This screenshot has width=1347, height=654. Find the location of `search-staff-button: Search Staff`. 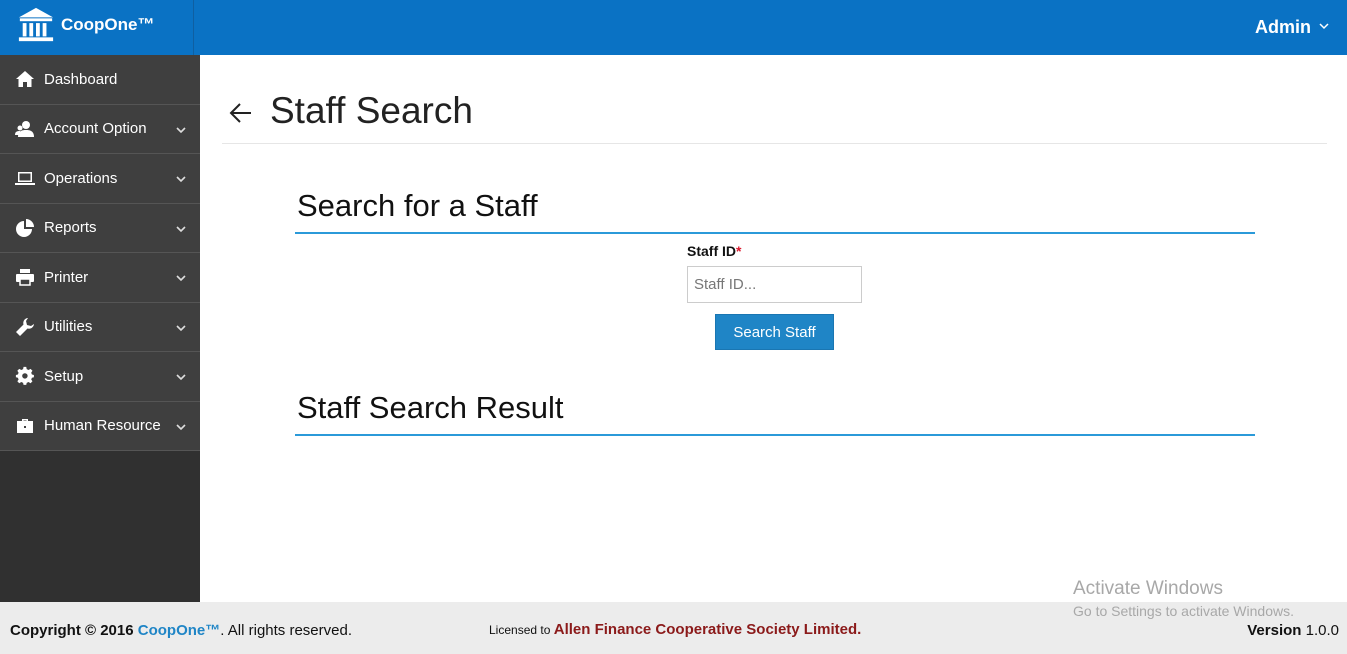

search-staff-button: Search Staff is located at coordinates (774, 332).